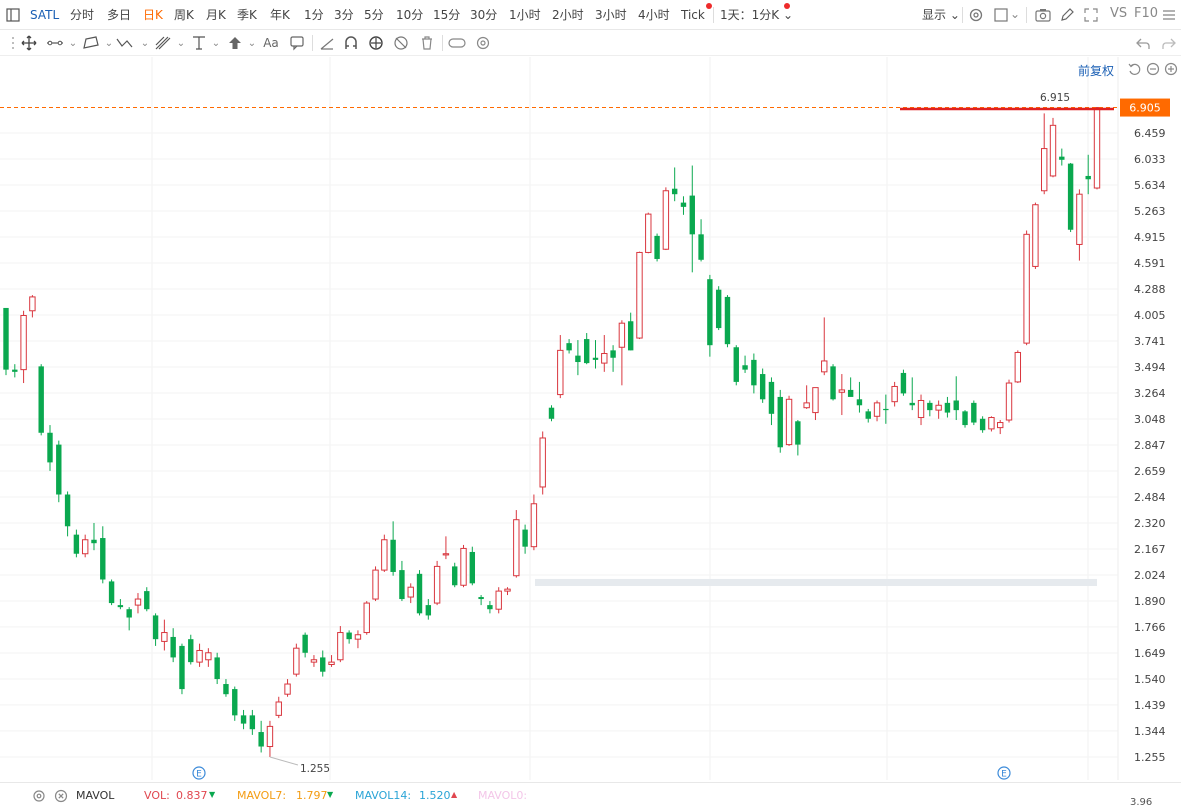 The width and height of the screenshot is (1181, 808). Describe the element at coordinates (39, 797) in the screenshot. I see `indicator-settings-icon` at that location.